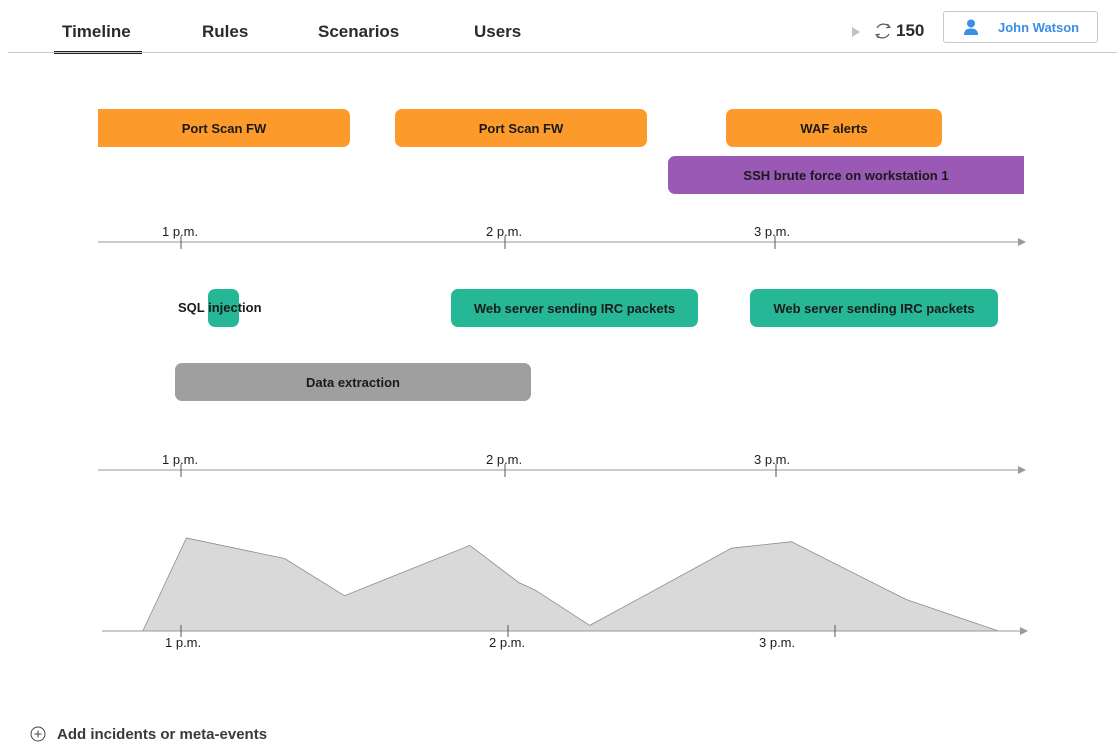 This screenshot has width=1117, height=747. What do you see at coordinates (570, 584) in the screenshot?
I see `area-series` at bounding box center [570, 584].